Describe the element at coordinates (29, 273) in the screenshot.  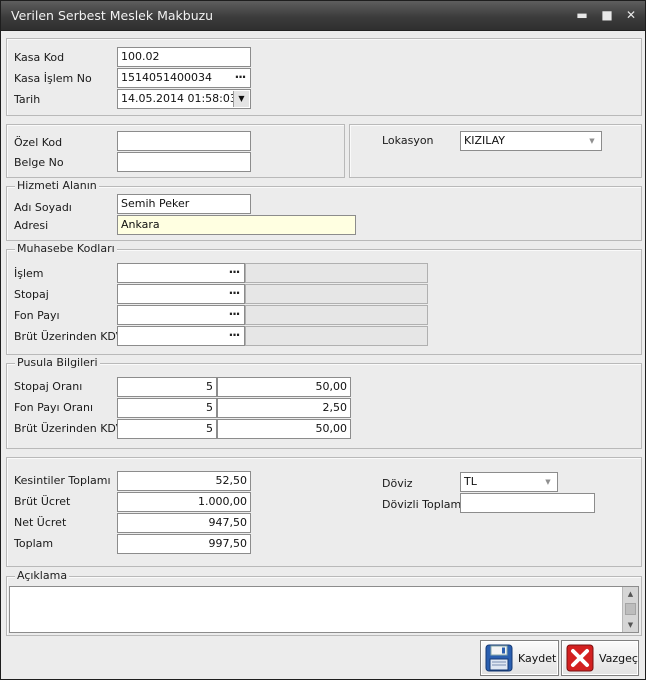
I see `muhasebe-row-label: İşlem` at that location.